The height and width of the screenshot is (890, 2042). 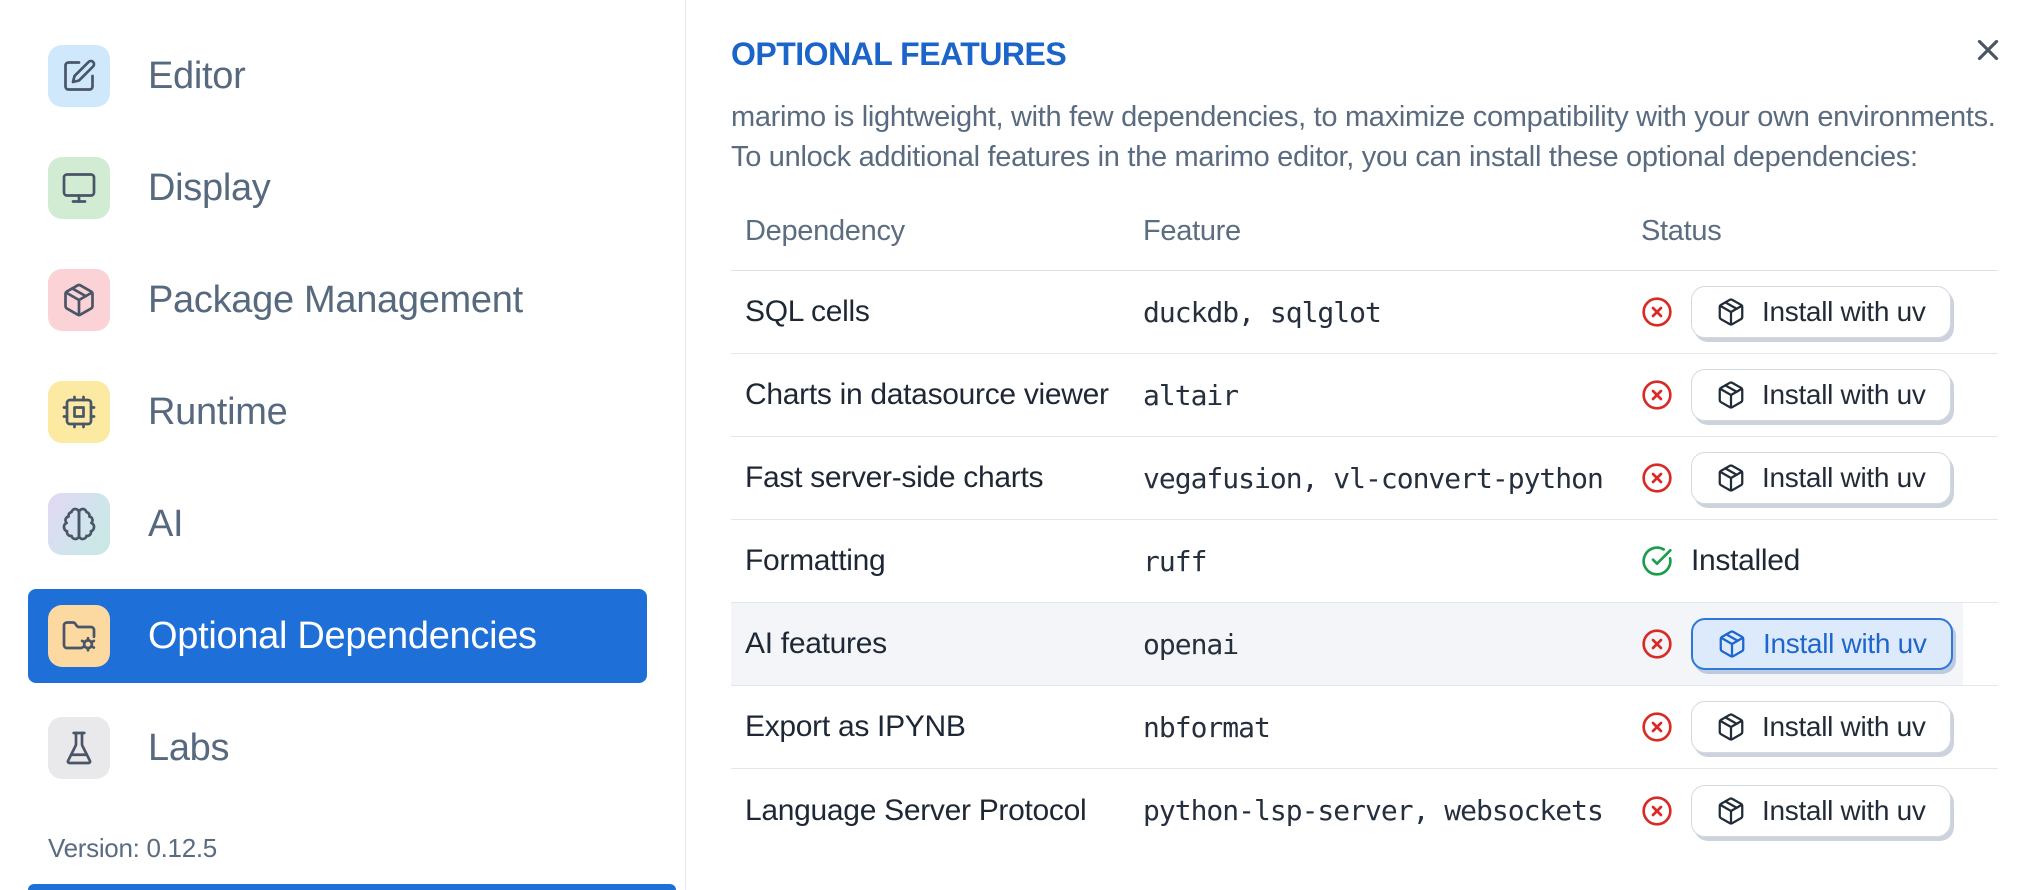 What do you see at coordinates (816, 643) in the screenshot?
I see `dependency-name: AI features` at bounding box center [816, 643].